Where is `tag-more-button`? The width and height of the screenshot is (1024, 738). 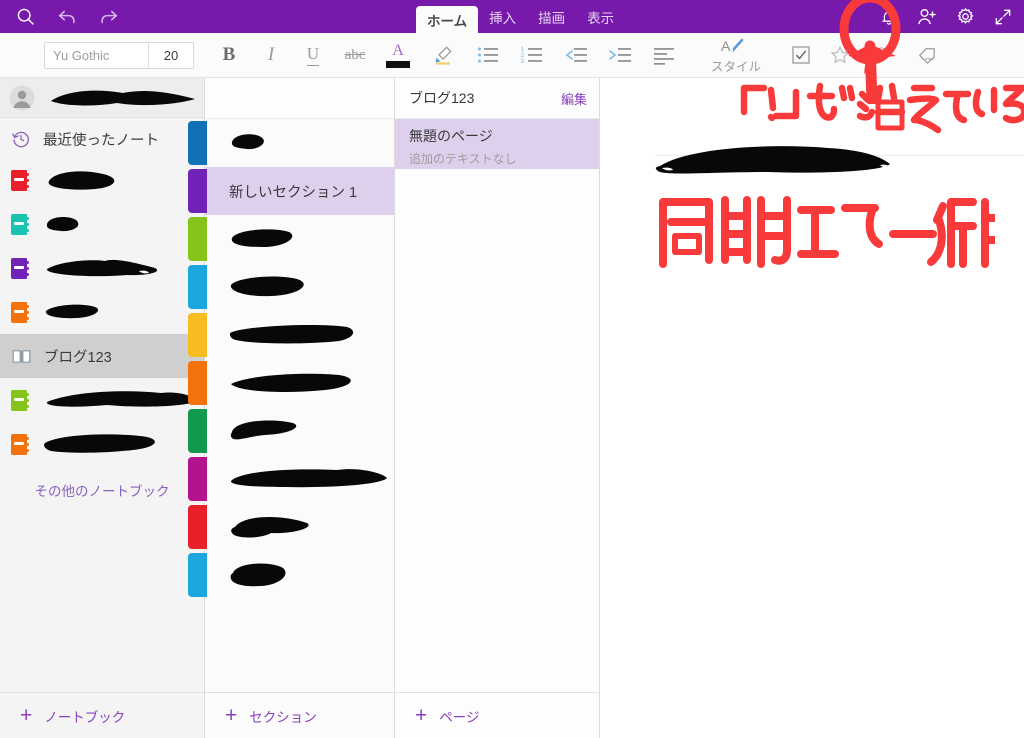 tag-more-button is located at coordinates (926, 55).